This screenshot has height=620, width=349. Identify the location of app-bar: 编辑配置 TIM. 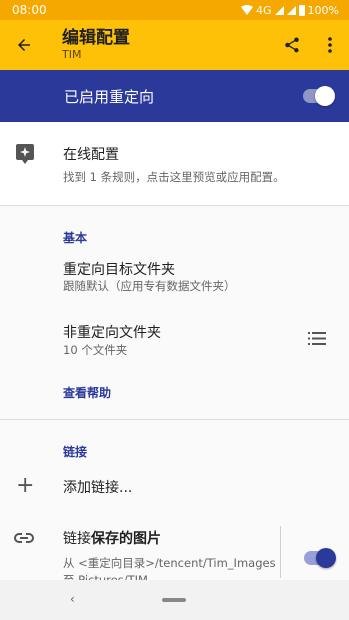
(174, 45).